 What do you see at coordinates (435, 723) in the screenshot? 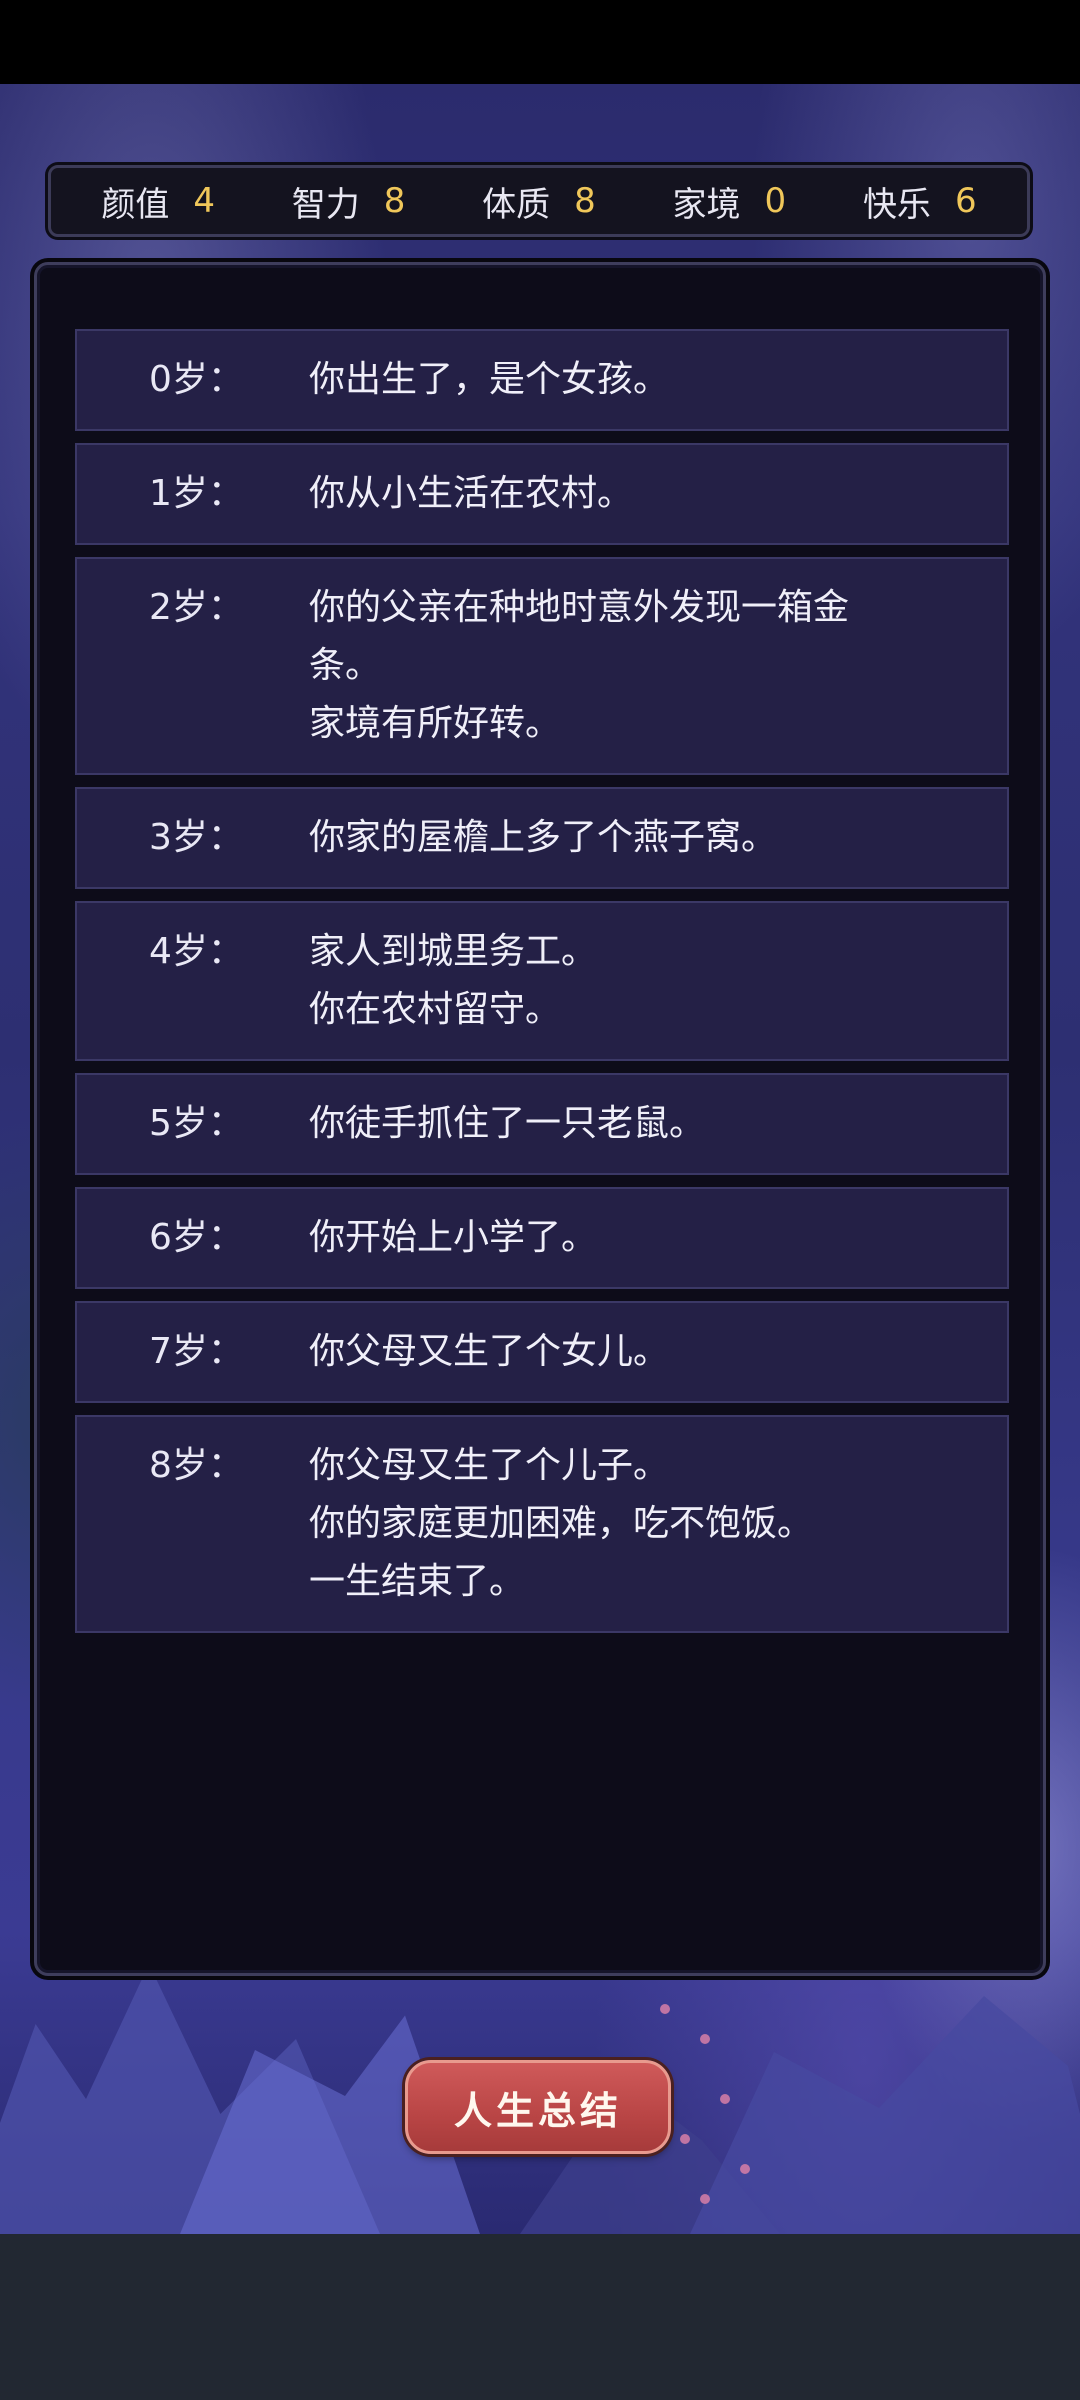
I see `event-line: 家境有所好转。` at bounding box center [435, 723].